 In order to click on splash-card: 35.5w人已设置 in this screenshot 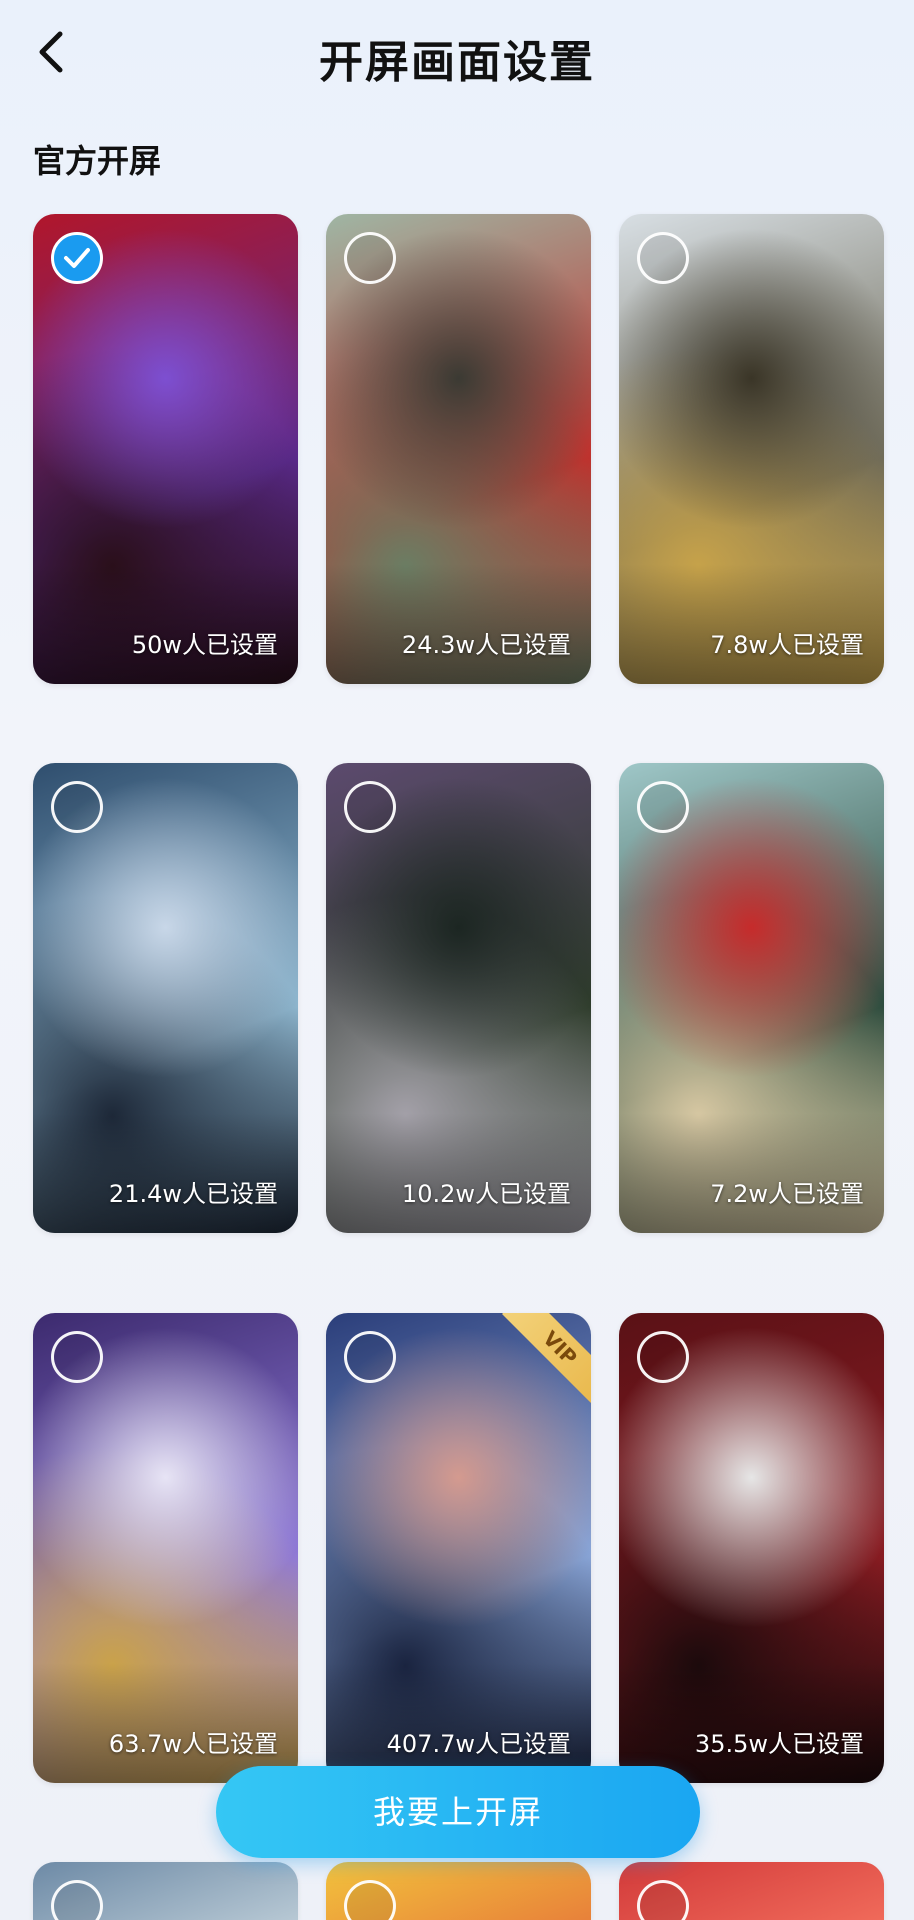, I will do `click(751, 1548)`.